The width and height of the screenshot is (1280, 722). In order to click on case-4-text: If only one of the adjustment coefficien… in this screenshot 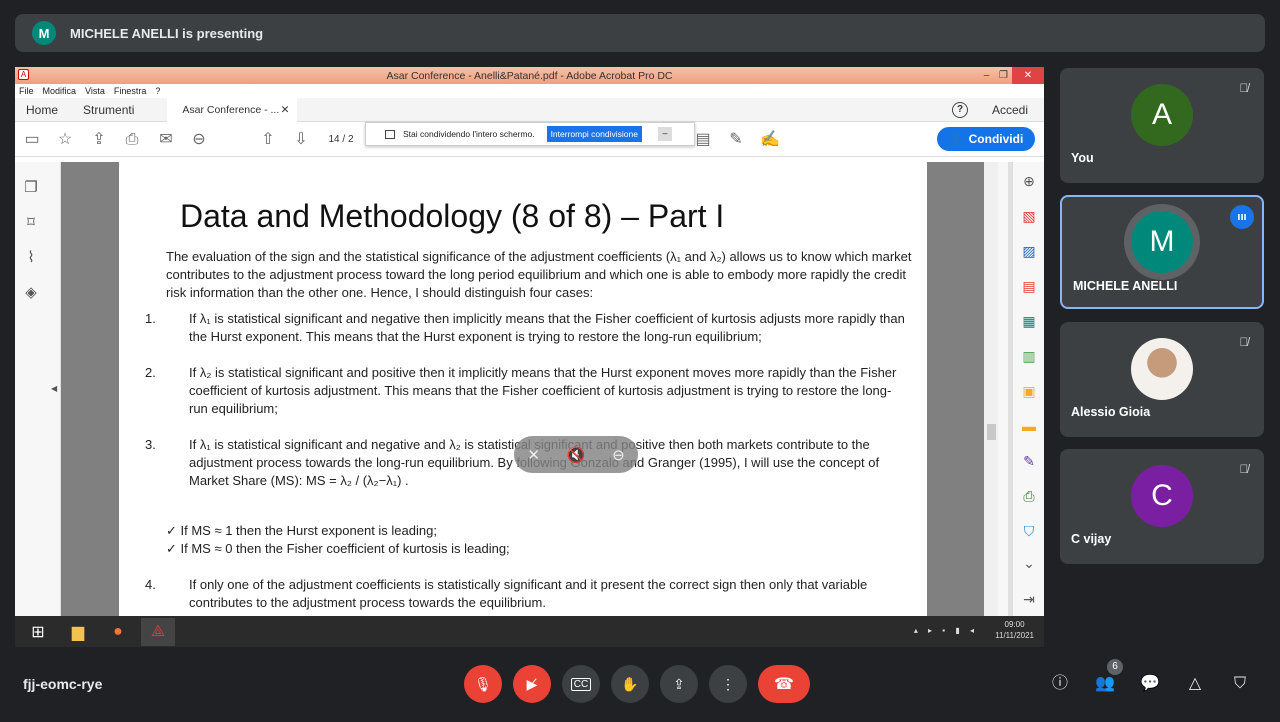, I will do `click(528, 593)`.